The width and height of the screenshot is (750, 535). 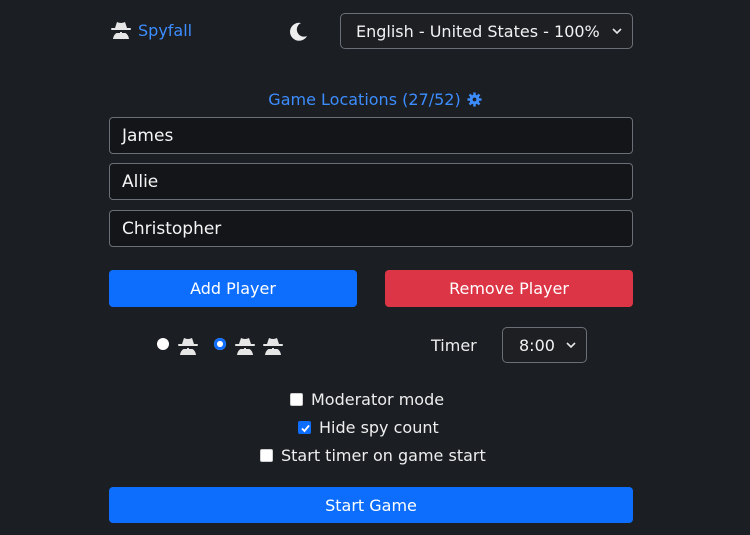 I want to click on game-locations-link: Game Locations (27/52), so click(x=375, y=99).